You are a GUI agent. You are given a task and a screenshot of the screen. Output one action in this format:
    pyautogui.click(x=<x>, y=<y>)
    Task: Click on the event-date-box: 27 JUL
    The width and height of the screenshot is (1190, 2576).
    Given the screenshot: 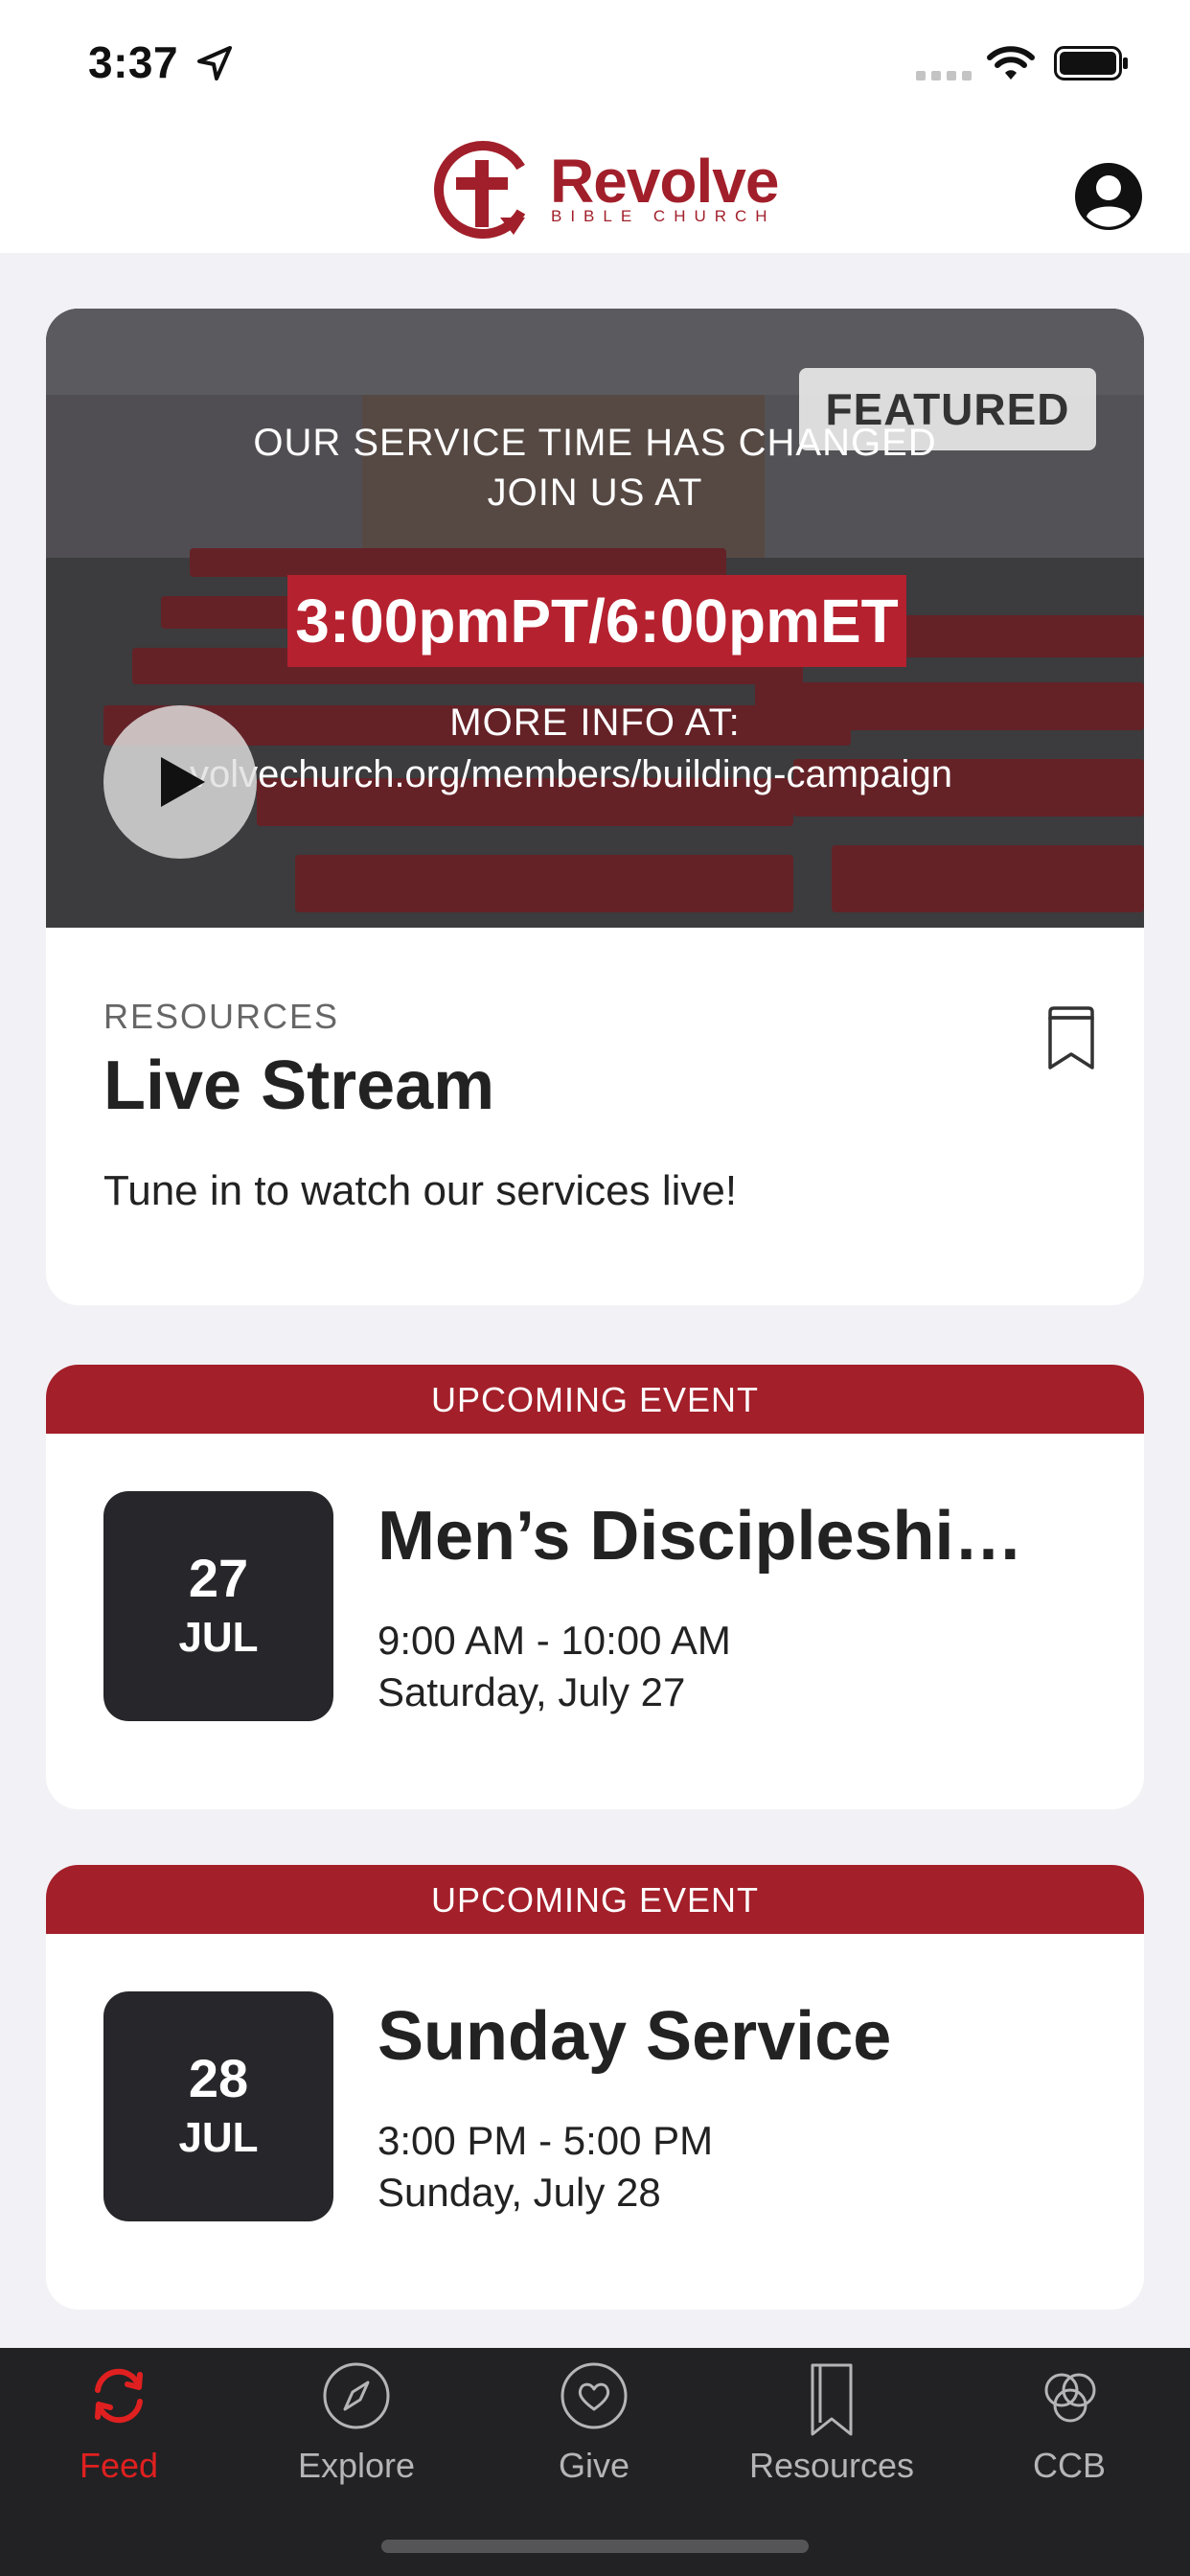 What is the action you would take?
    pyautogui.click(x=218, y=1606)
    